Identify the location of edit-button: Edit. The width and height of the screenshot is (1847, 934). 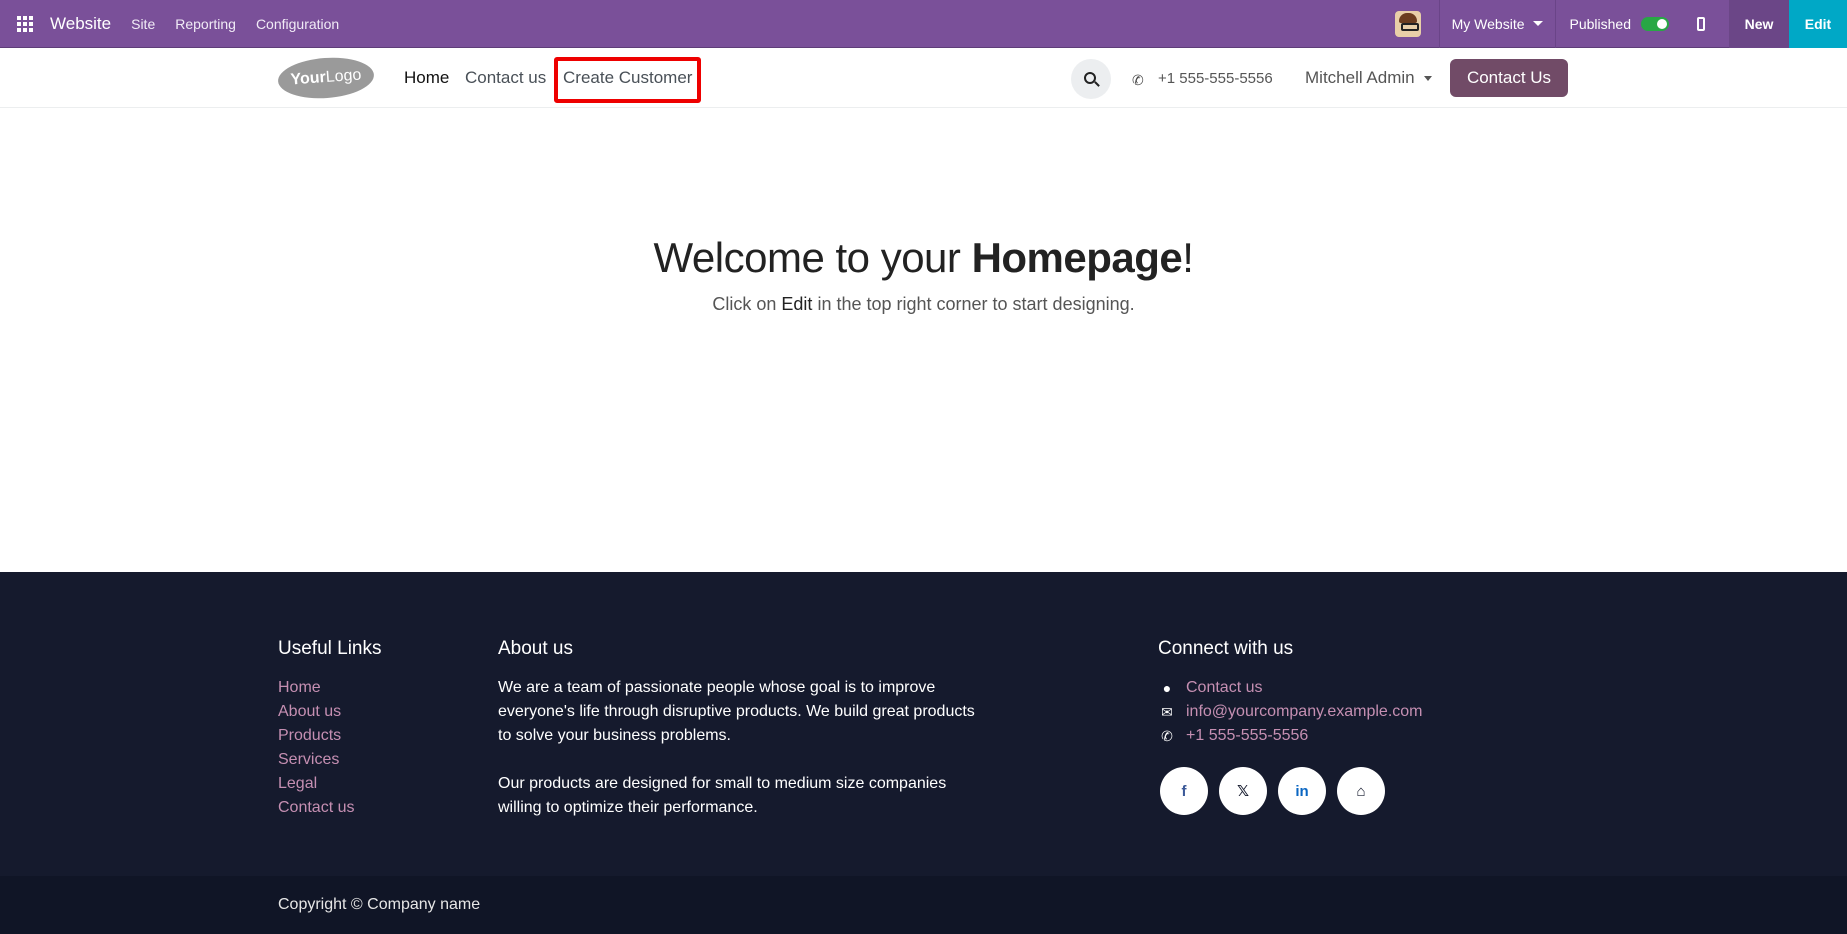
(1818, 24).